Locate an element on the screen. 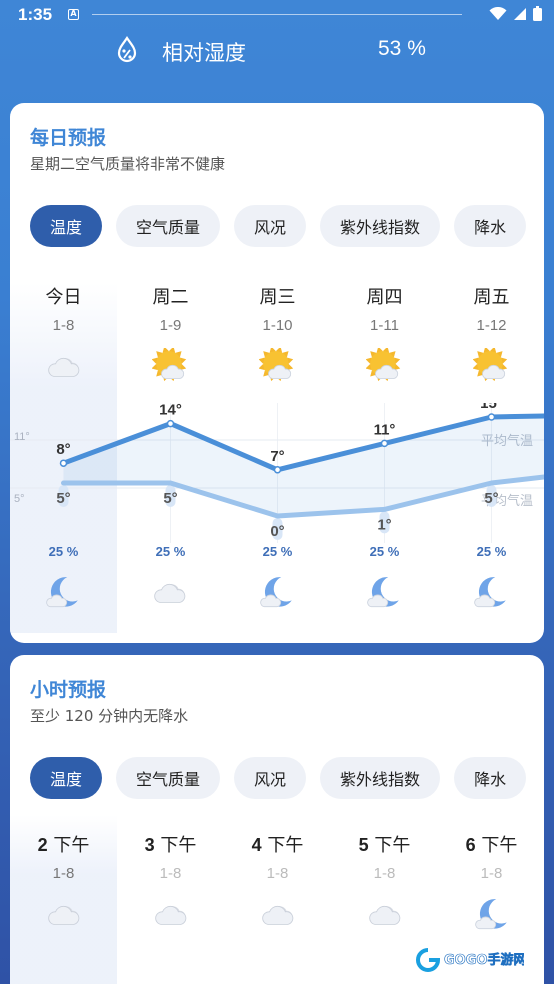 The height and width of the screenshot is (984, 554). humidity-value: 53 % is located at coordinates (402, 48).